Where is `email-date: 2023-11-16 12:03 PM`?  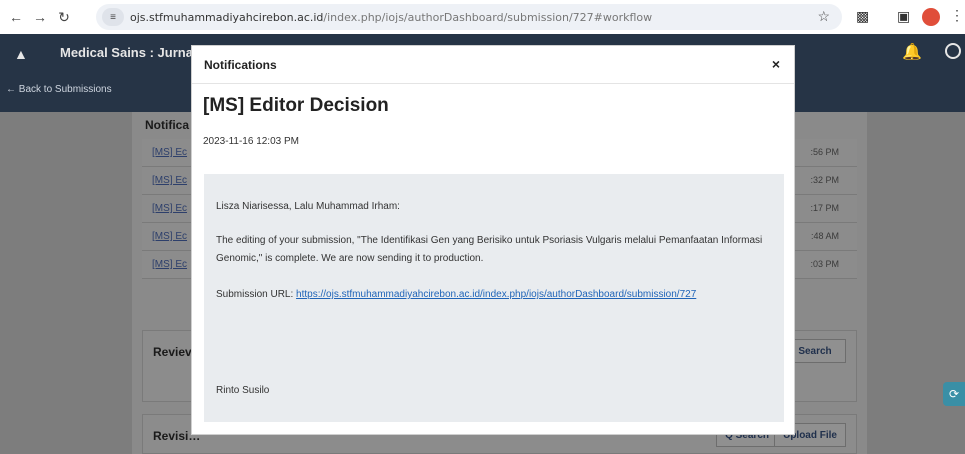 email-date: 2023-11-16 12:03 PM is located at coordinates (251, 141).